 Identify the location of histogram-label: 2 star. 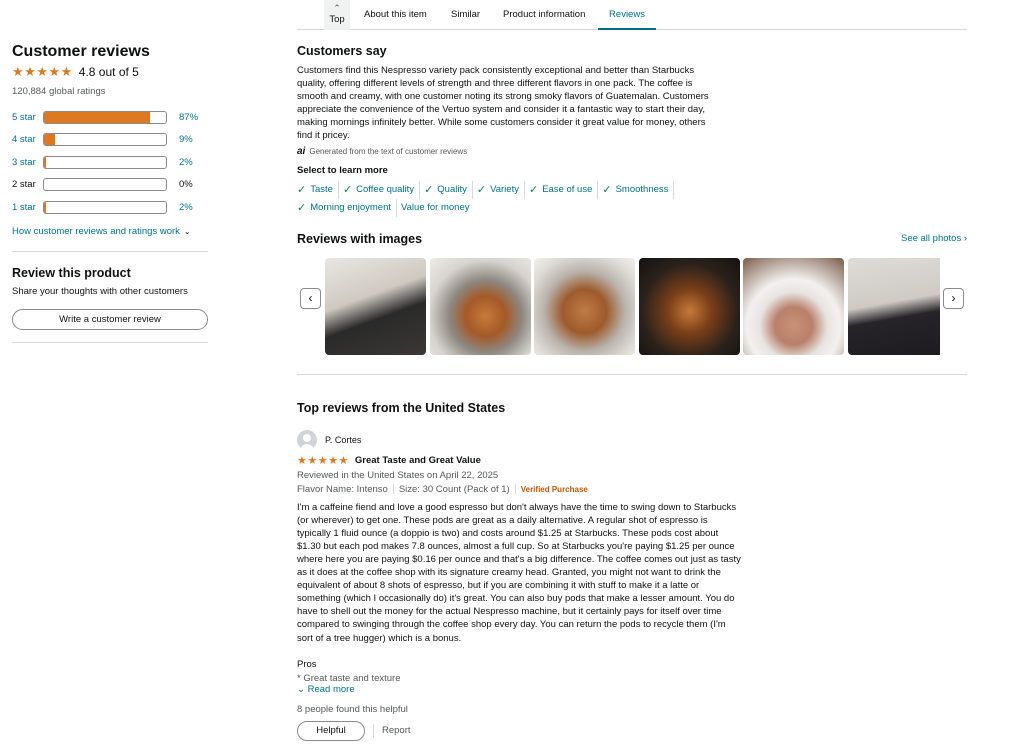
(24, 185).